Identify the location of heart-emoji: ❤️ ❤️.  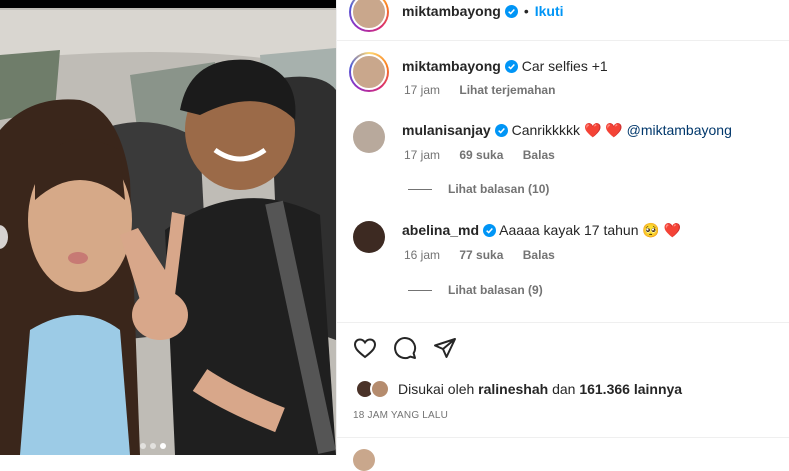
(603, 130).